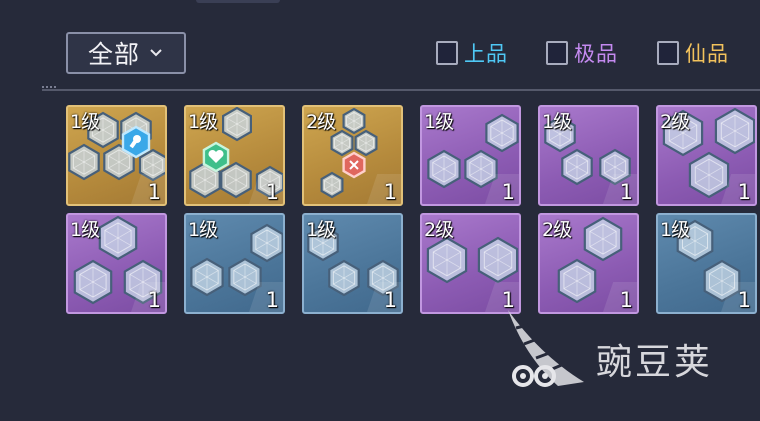  Describe the element at coordinates (49, 89) in the screenshot. I see `divider-dots` at that location.